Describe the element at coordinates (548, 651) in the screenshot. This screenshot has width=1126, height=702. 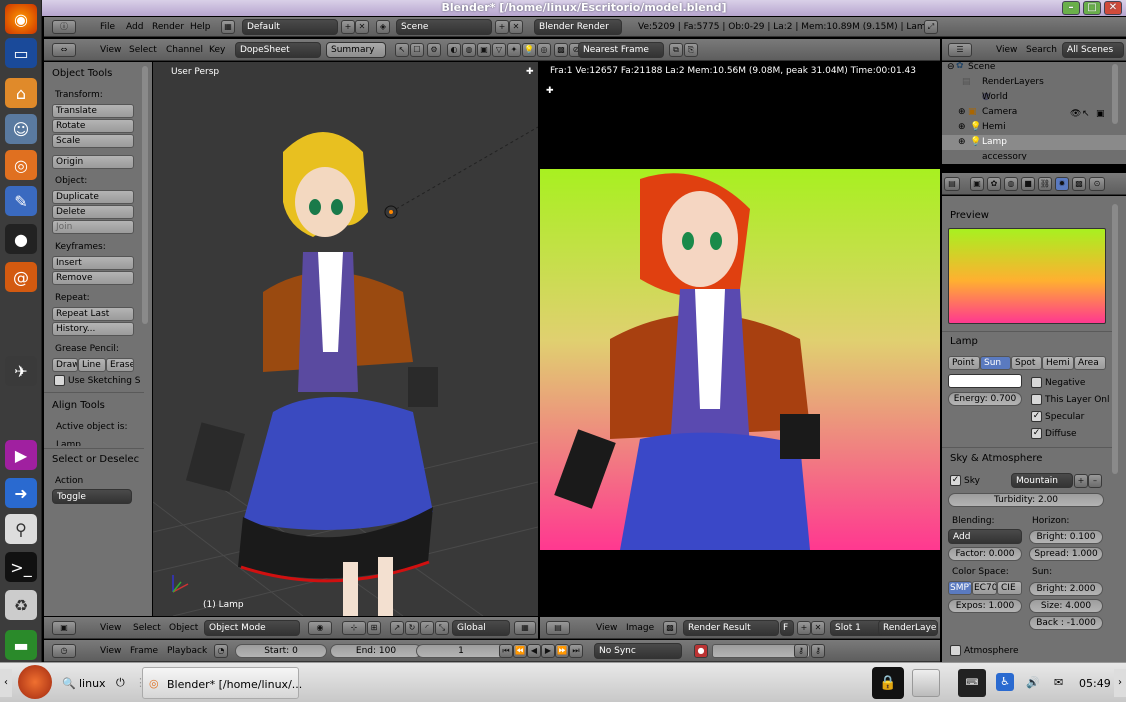
I see `play-icon: ▶` at that location.